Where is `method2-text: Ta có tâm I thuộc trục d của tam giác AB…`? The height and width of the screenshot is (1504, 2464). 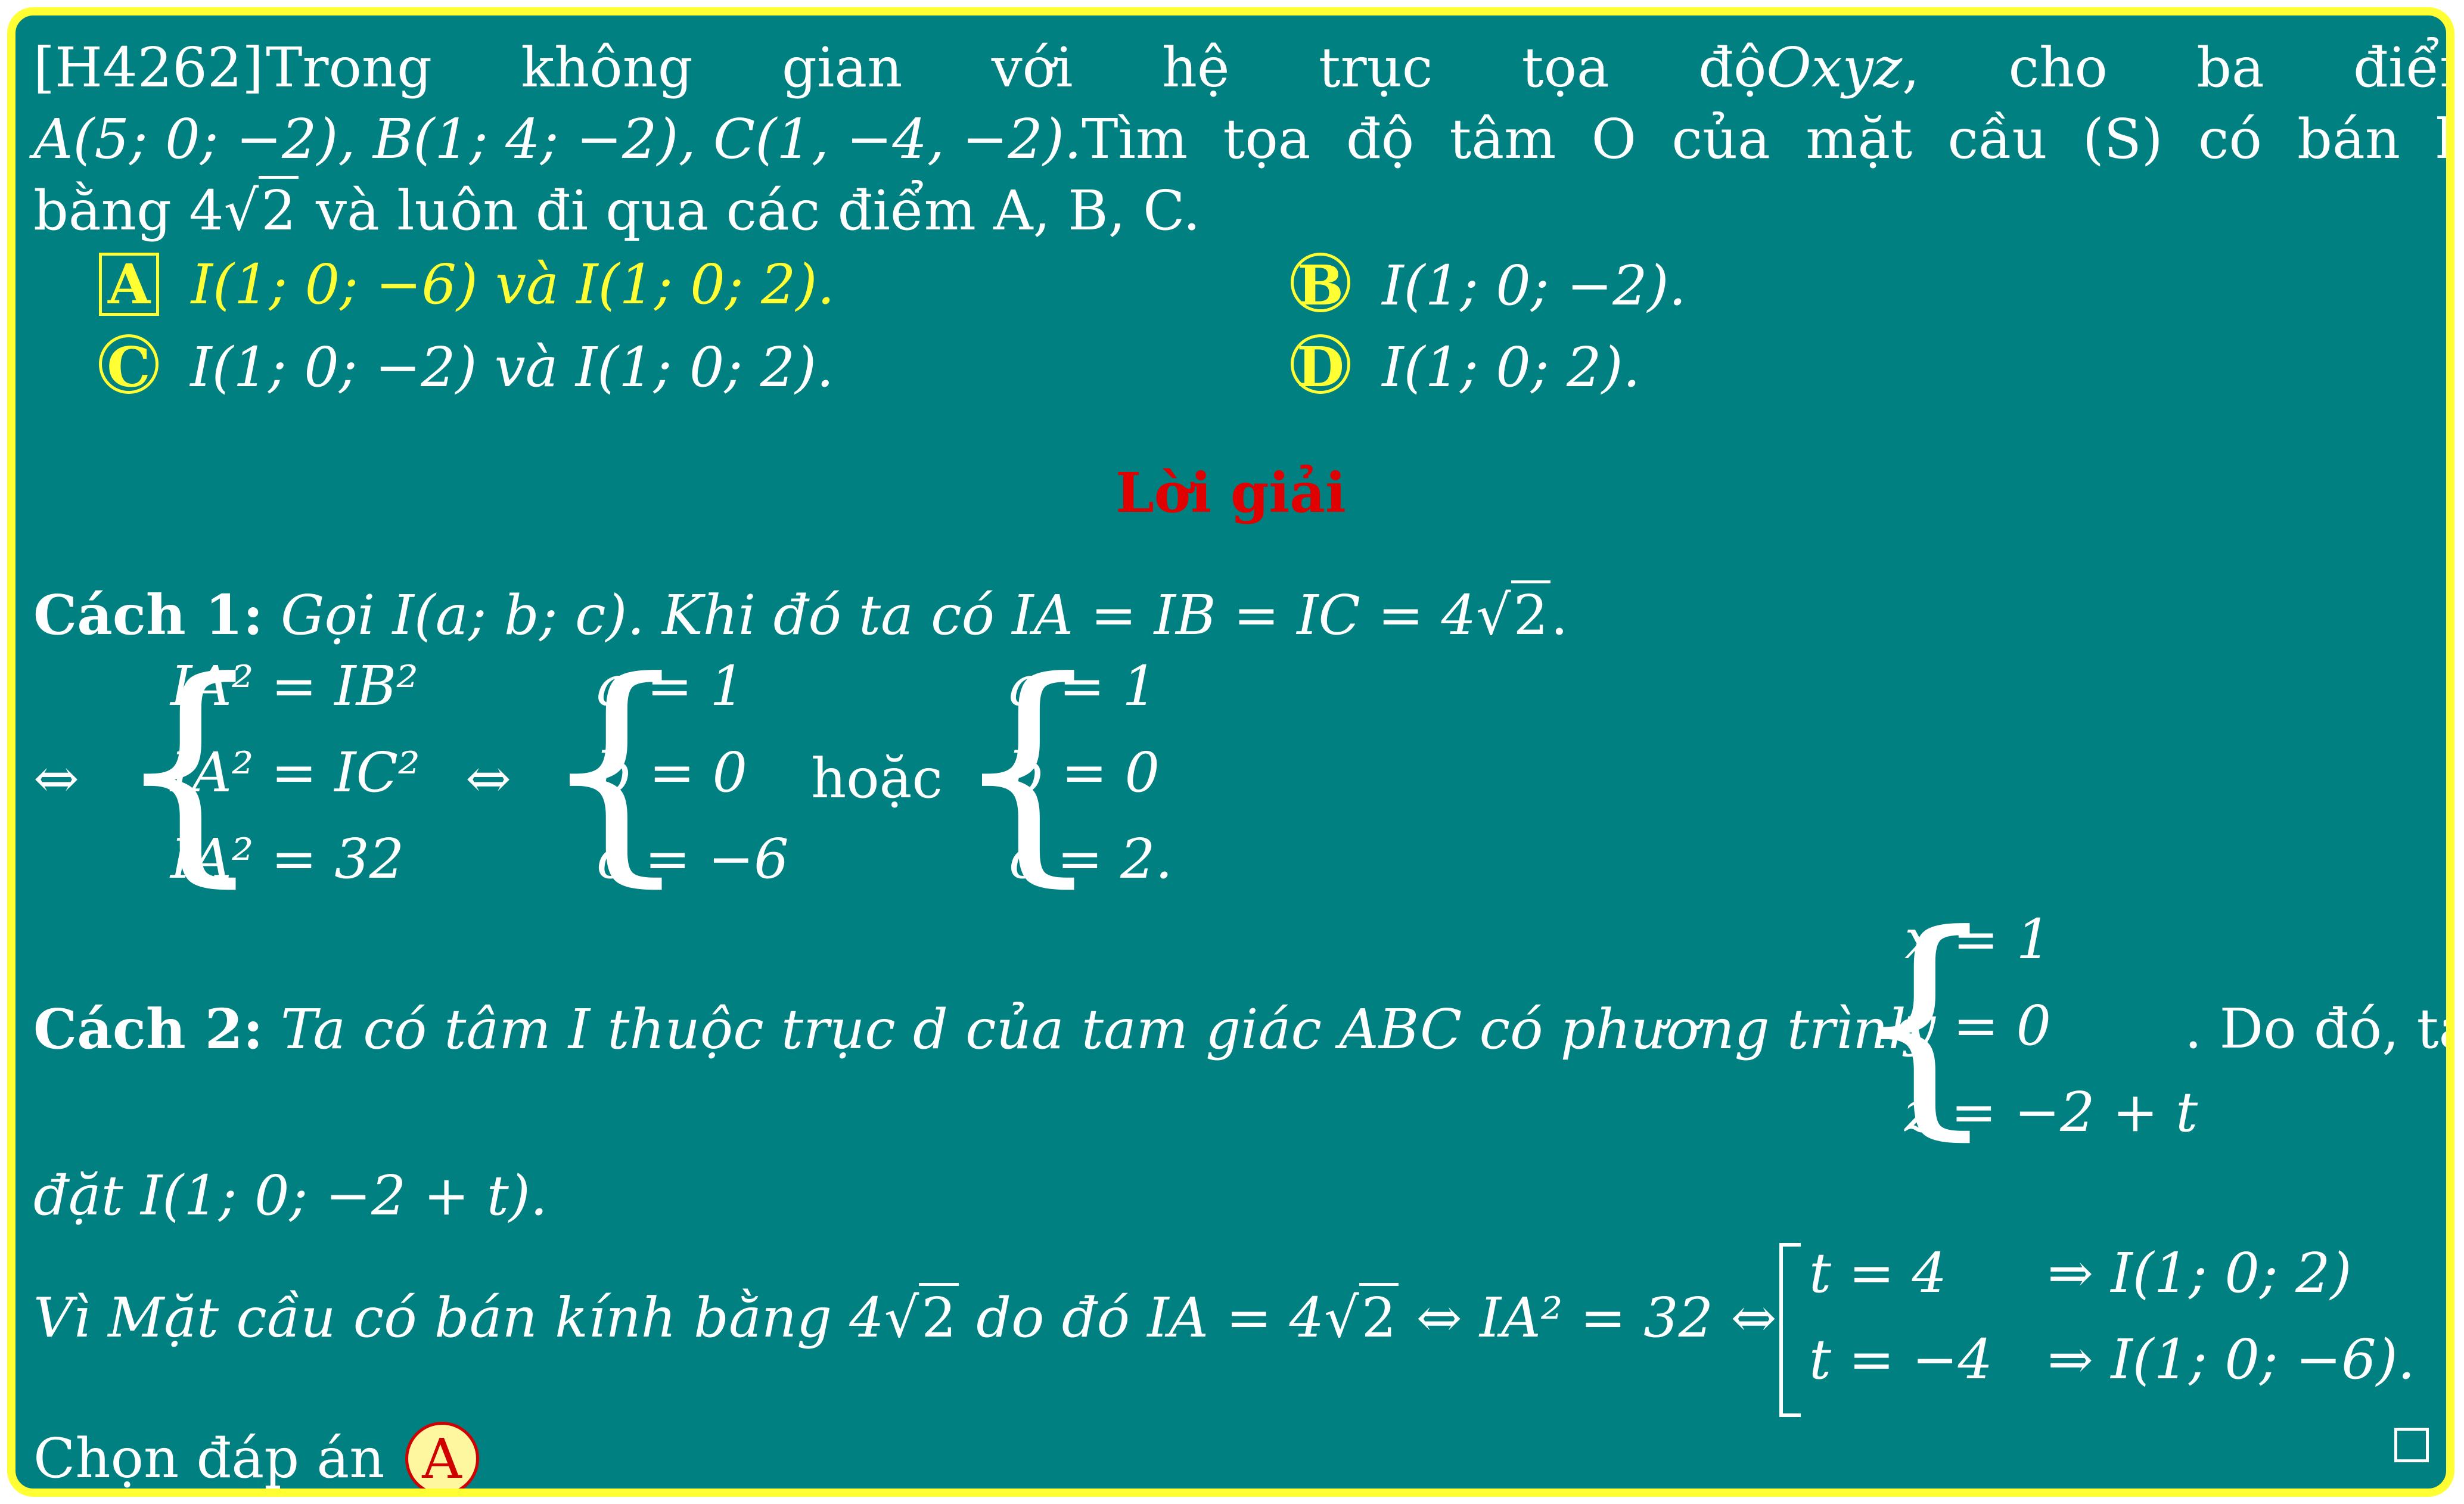
method2-text: Ta có tâm I thuộc trục d của tam giác AB… is located at coordinates (1102, 1029).